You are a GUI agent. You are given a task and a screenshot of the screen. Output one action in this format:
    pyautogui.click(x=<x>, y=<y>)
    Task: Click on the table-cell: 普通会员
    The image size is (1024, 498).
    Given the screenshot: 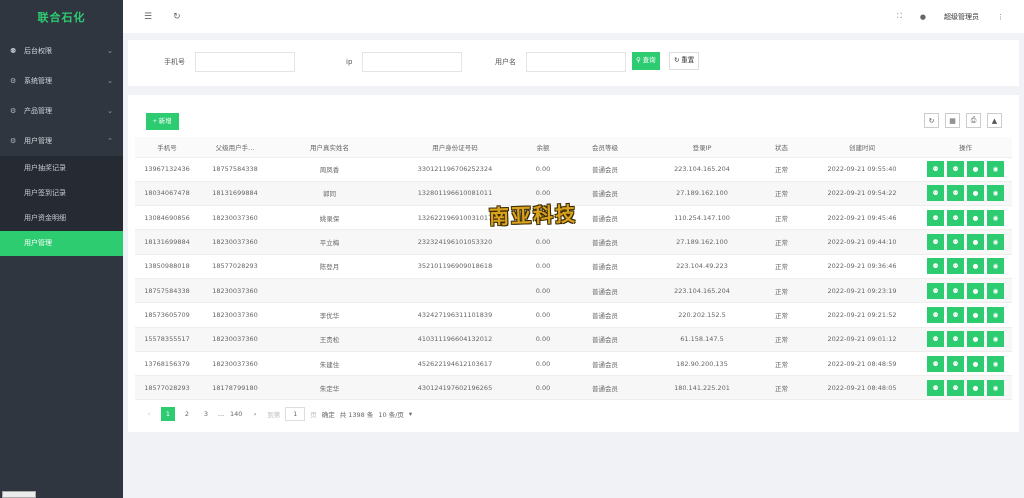 What is the action you would take?
    pyautogui.click(x=605, y=364)
    